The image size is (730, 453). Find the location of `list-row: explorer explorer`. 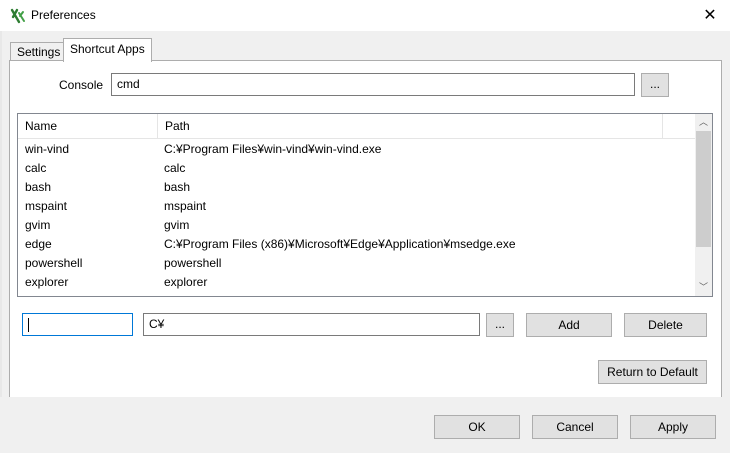

list-row: explorer explorer is located at coordinates (356, 283).